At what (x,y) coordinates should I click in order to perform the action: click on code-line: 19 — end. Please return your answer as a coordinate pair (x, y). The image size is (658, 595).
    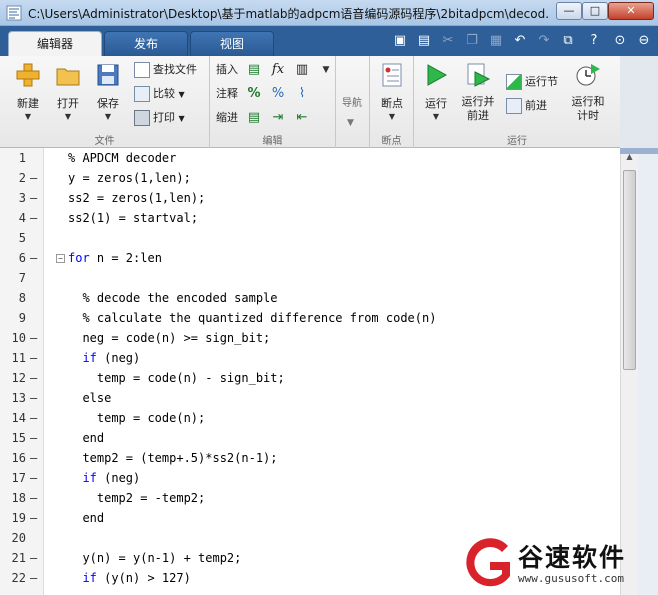
    Looking at the image, I should click on (310, 518).